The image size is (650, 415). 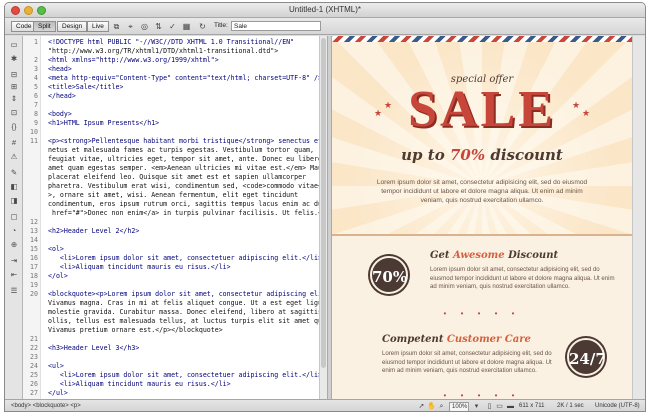 I want to click on code-scrollbar-thumb, so click(x=323, y=203).